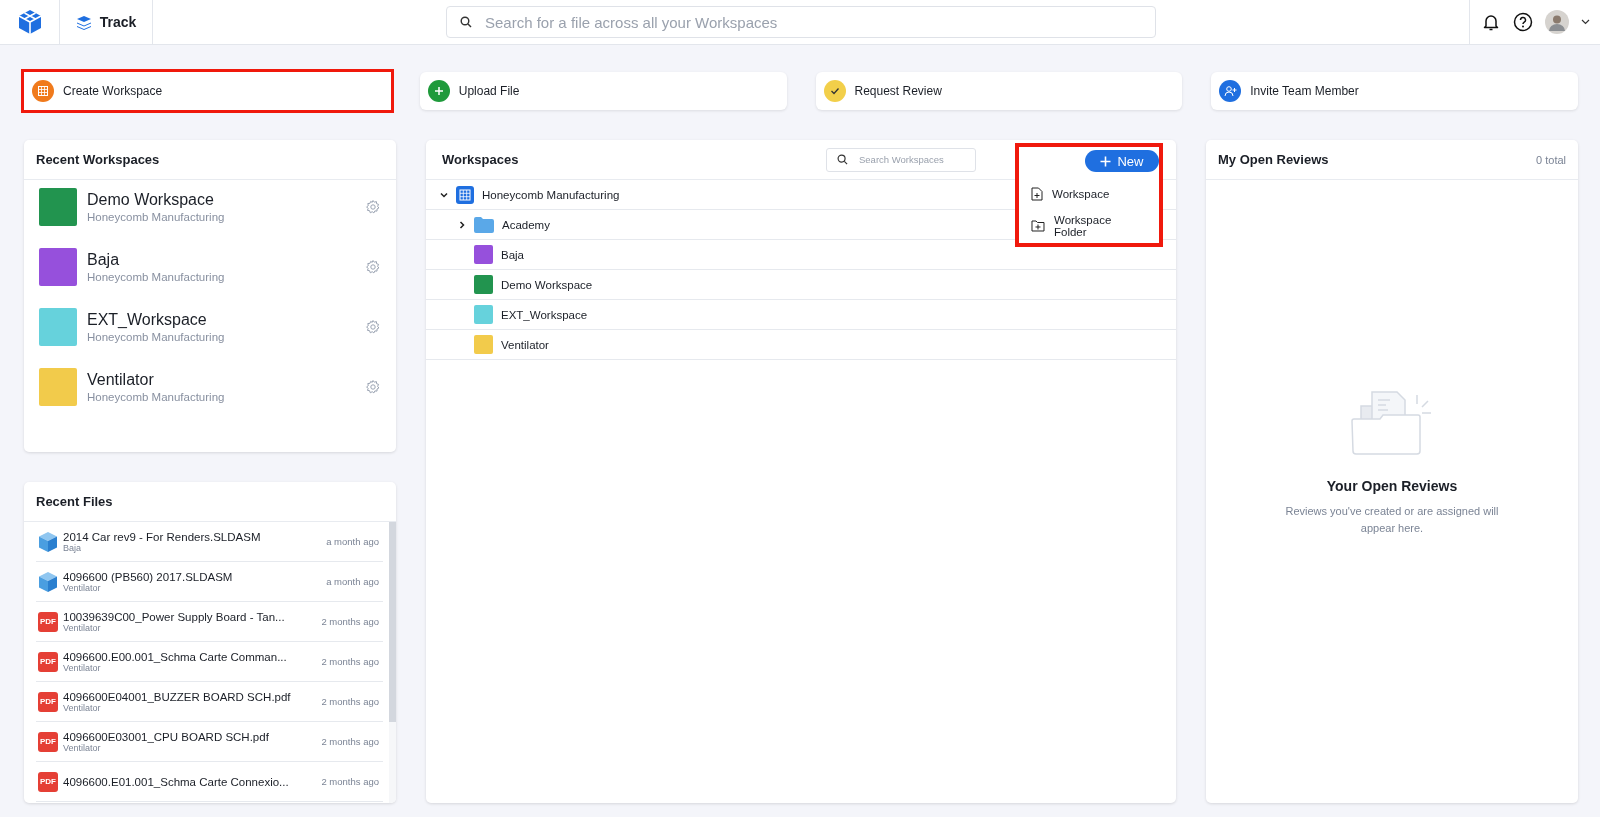 This screenshot has width=1600, height=817. Describe the element at coordinates (1038, 226) in the screenshot. I see `folder-plus-icon` at that location.